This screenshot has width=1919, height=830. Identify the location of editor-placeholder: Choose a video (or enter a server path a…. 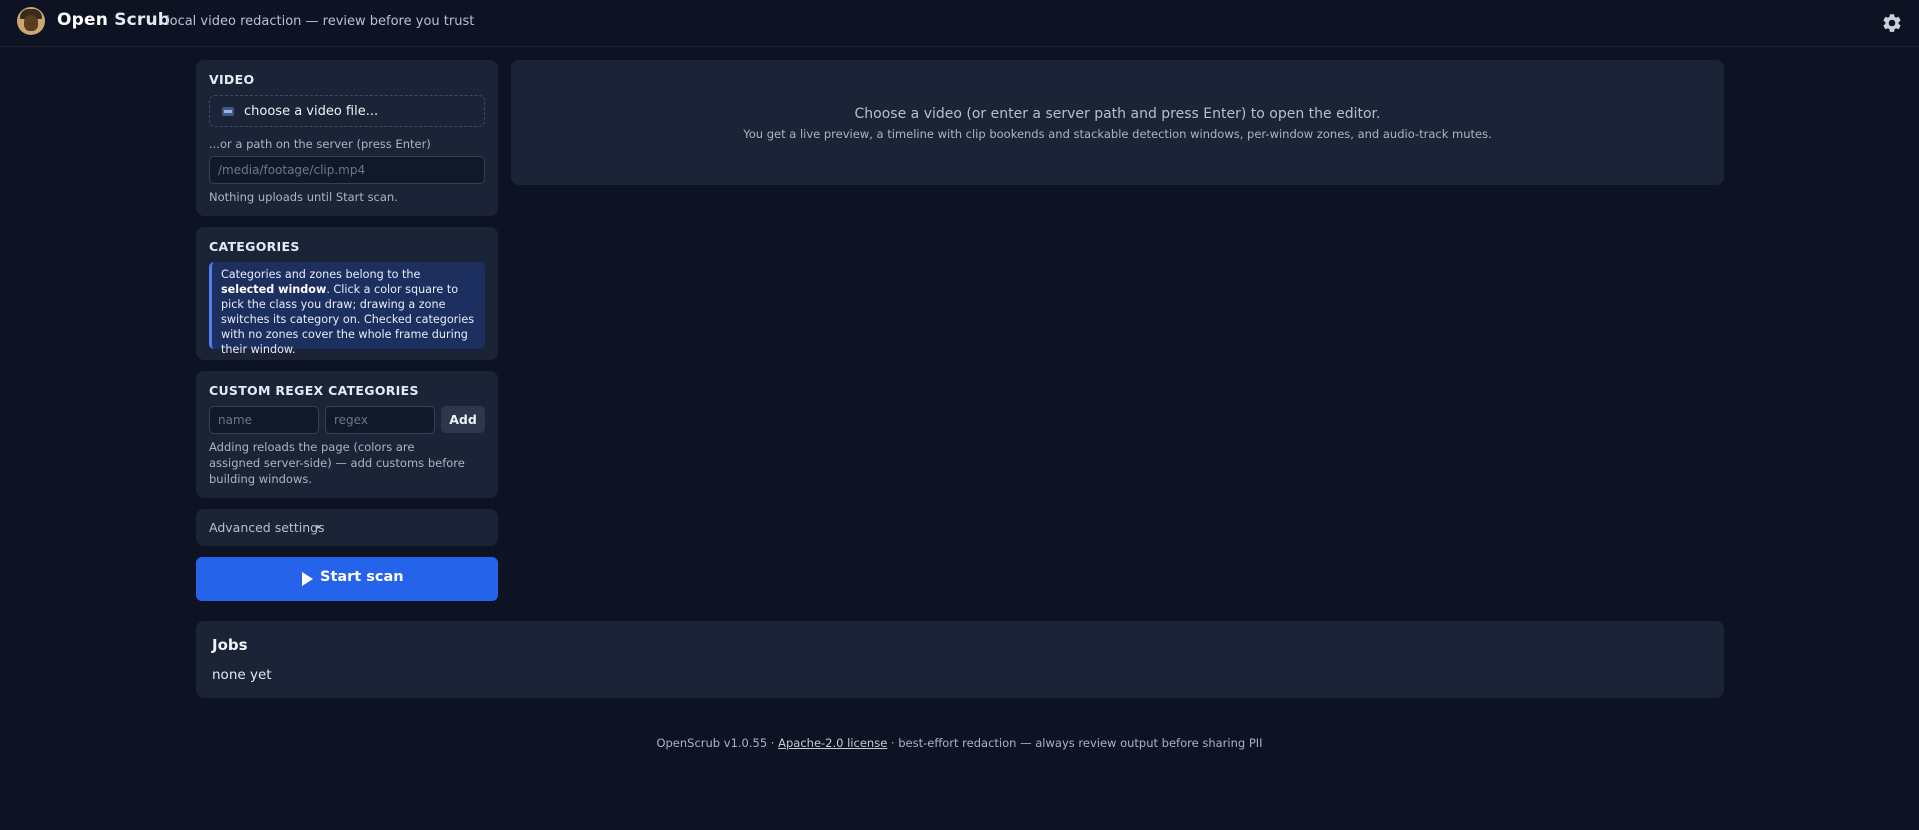
(1117, 122).